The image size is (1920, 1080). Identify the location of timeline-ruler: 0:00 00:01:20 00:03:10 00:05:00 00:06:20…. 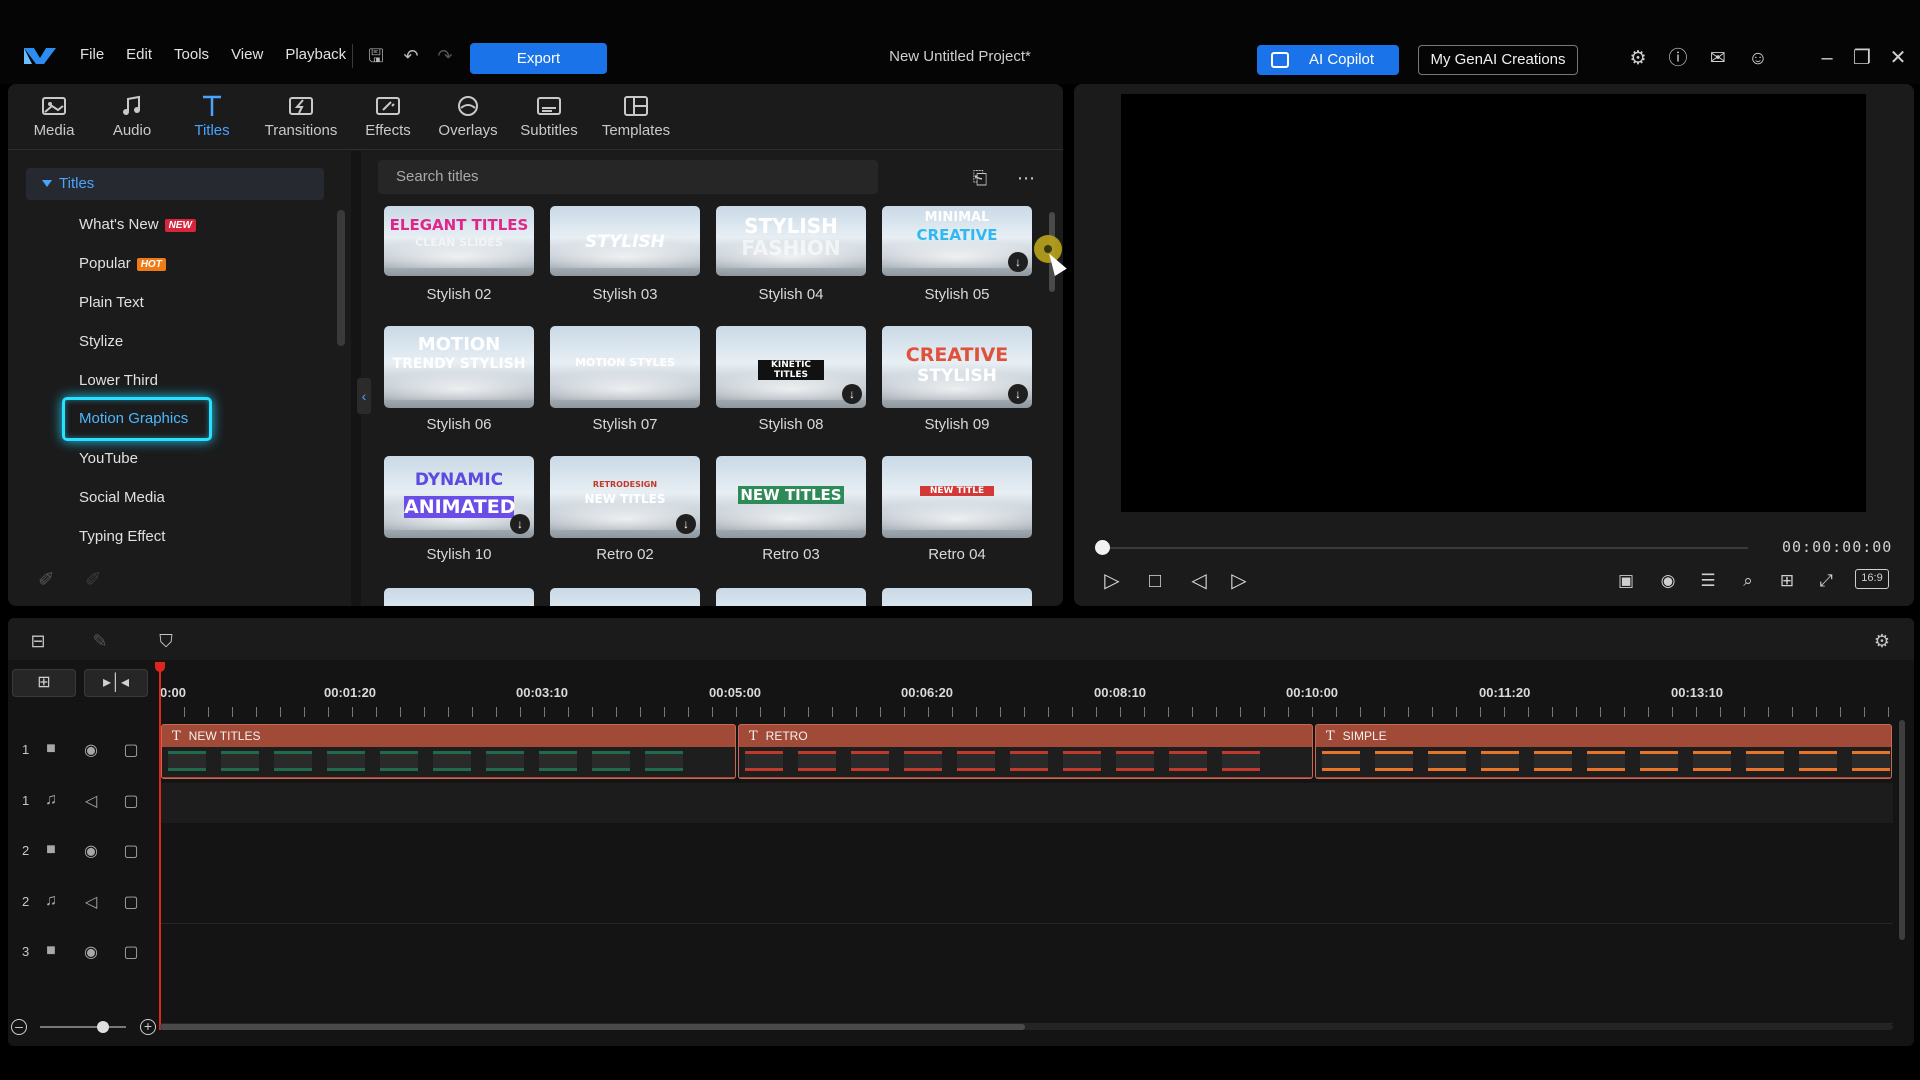
(1027, 693).